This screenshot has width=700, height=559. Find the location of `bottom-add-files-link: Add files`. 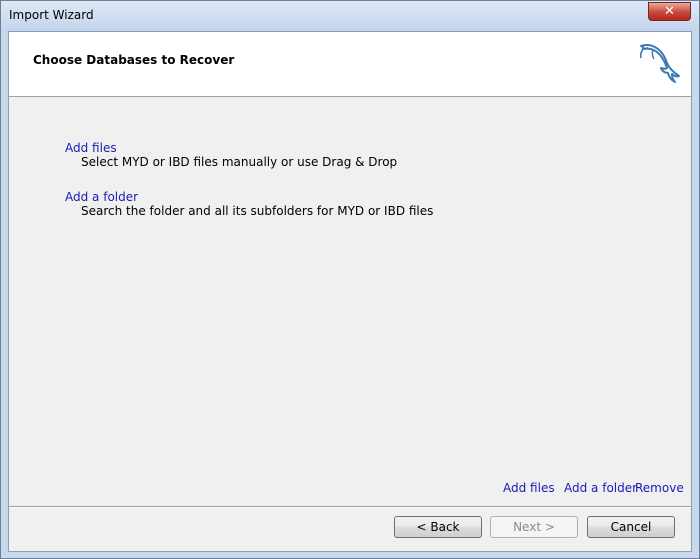

bottom-add-files-link: Add files is located at coordinates (529, 488).